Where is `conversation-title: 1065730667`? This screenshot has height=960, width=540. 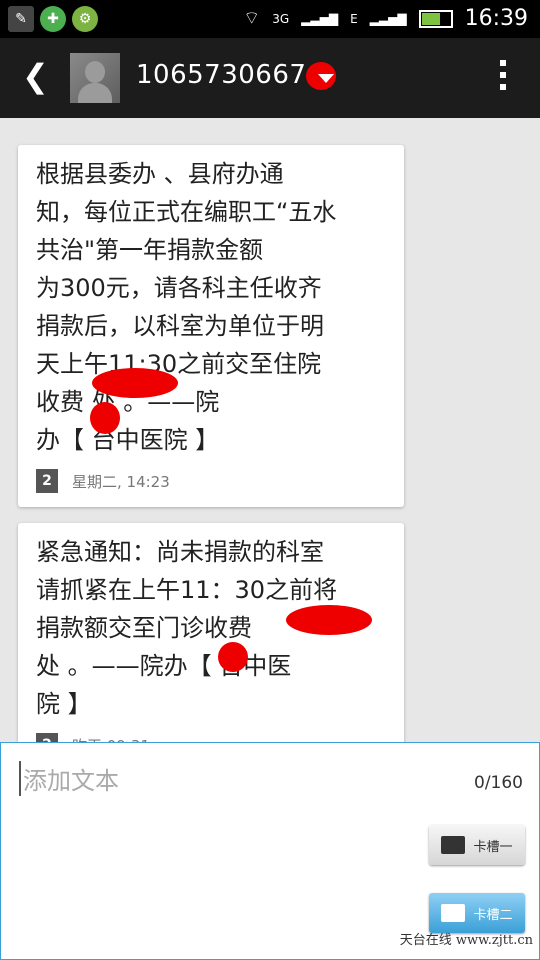
conversation-title: 1065730667 is located at coordinates (236, 75).